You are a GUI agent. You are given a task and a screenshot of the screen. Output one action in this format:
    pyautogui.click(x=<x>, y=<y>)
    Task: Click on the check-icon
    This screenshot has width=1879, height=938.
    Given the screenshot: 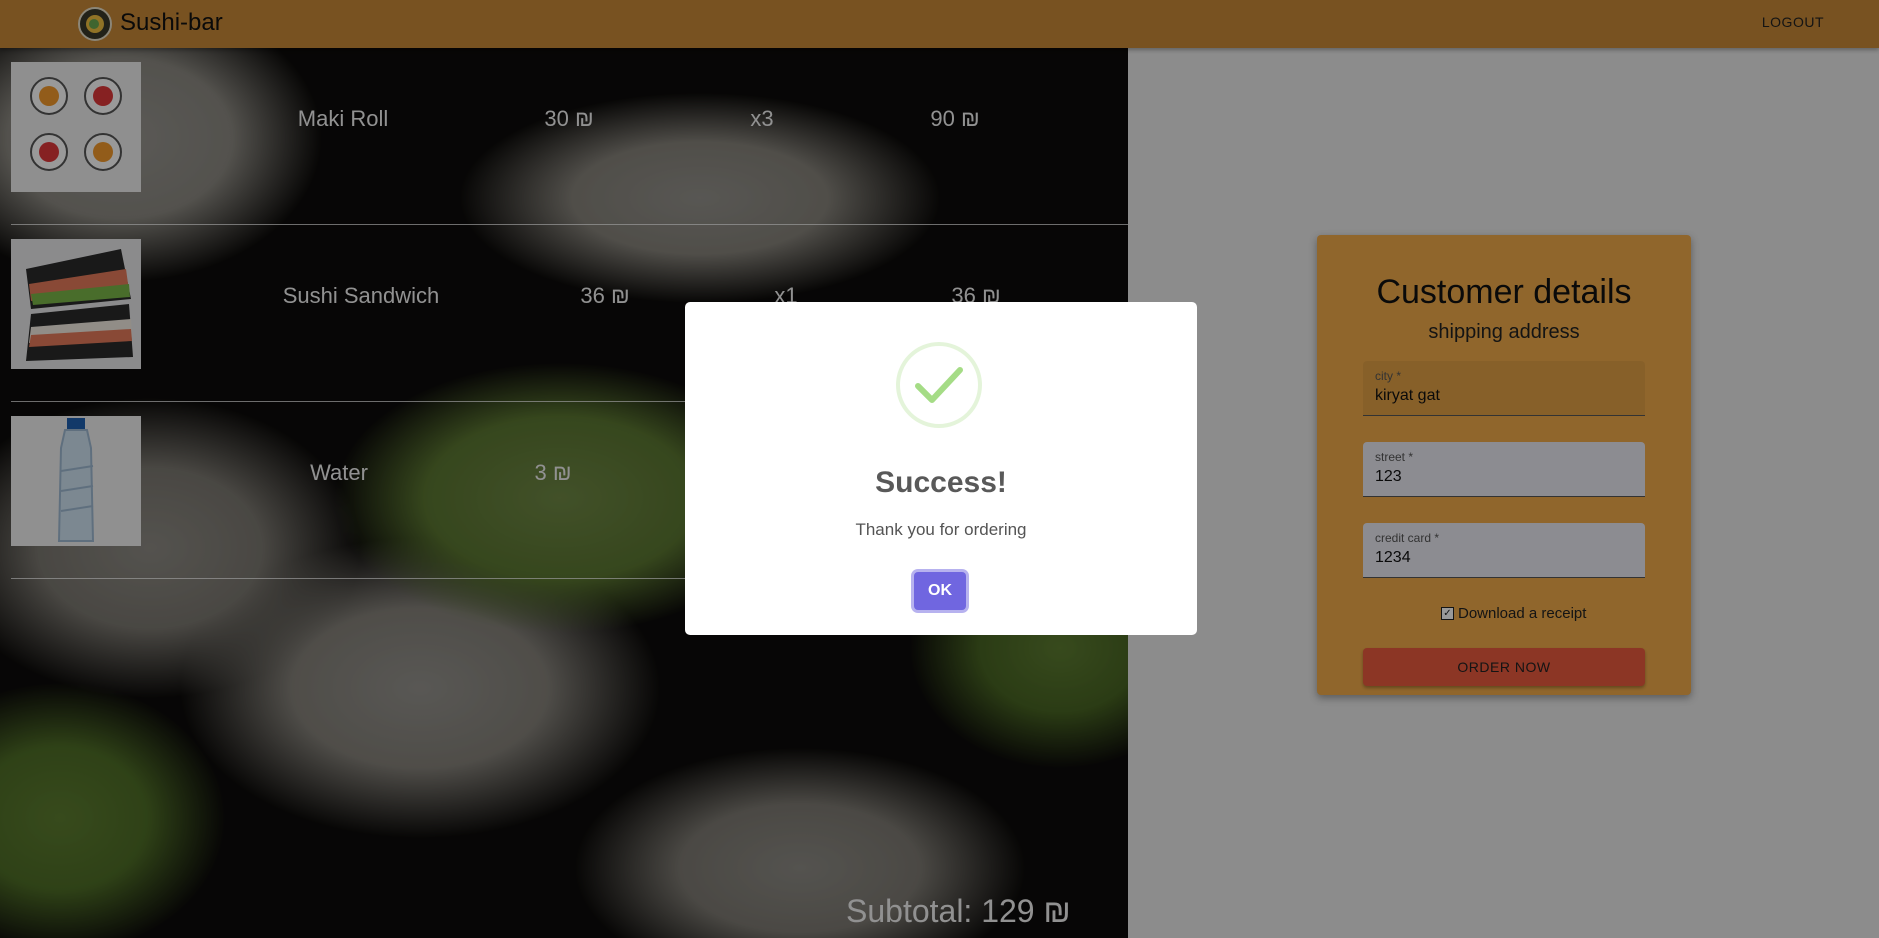 What is the action you would take?
    pyautogui.click(x=939, y=385)
    